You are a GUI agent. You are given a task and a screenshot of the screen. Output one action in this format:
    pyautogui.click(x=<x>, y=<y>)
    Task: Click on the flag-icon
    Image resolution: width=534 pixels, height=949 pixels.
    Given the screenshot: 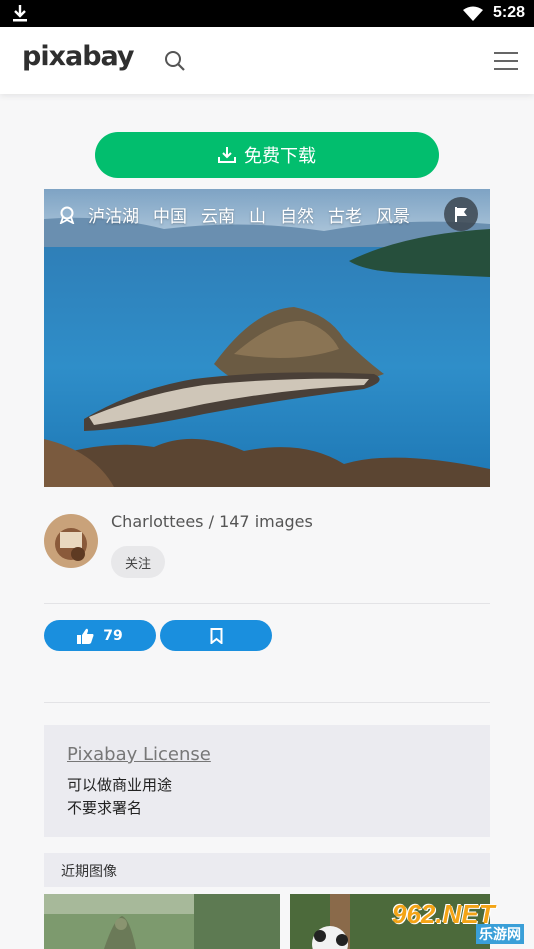 What is the action you would take?
    pyautogui.click(x=461, y=214)
    